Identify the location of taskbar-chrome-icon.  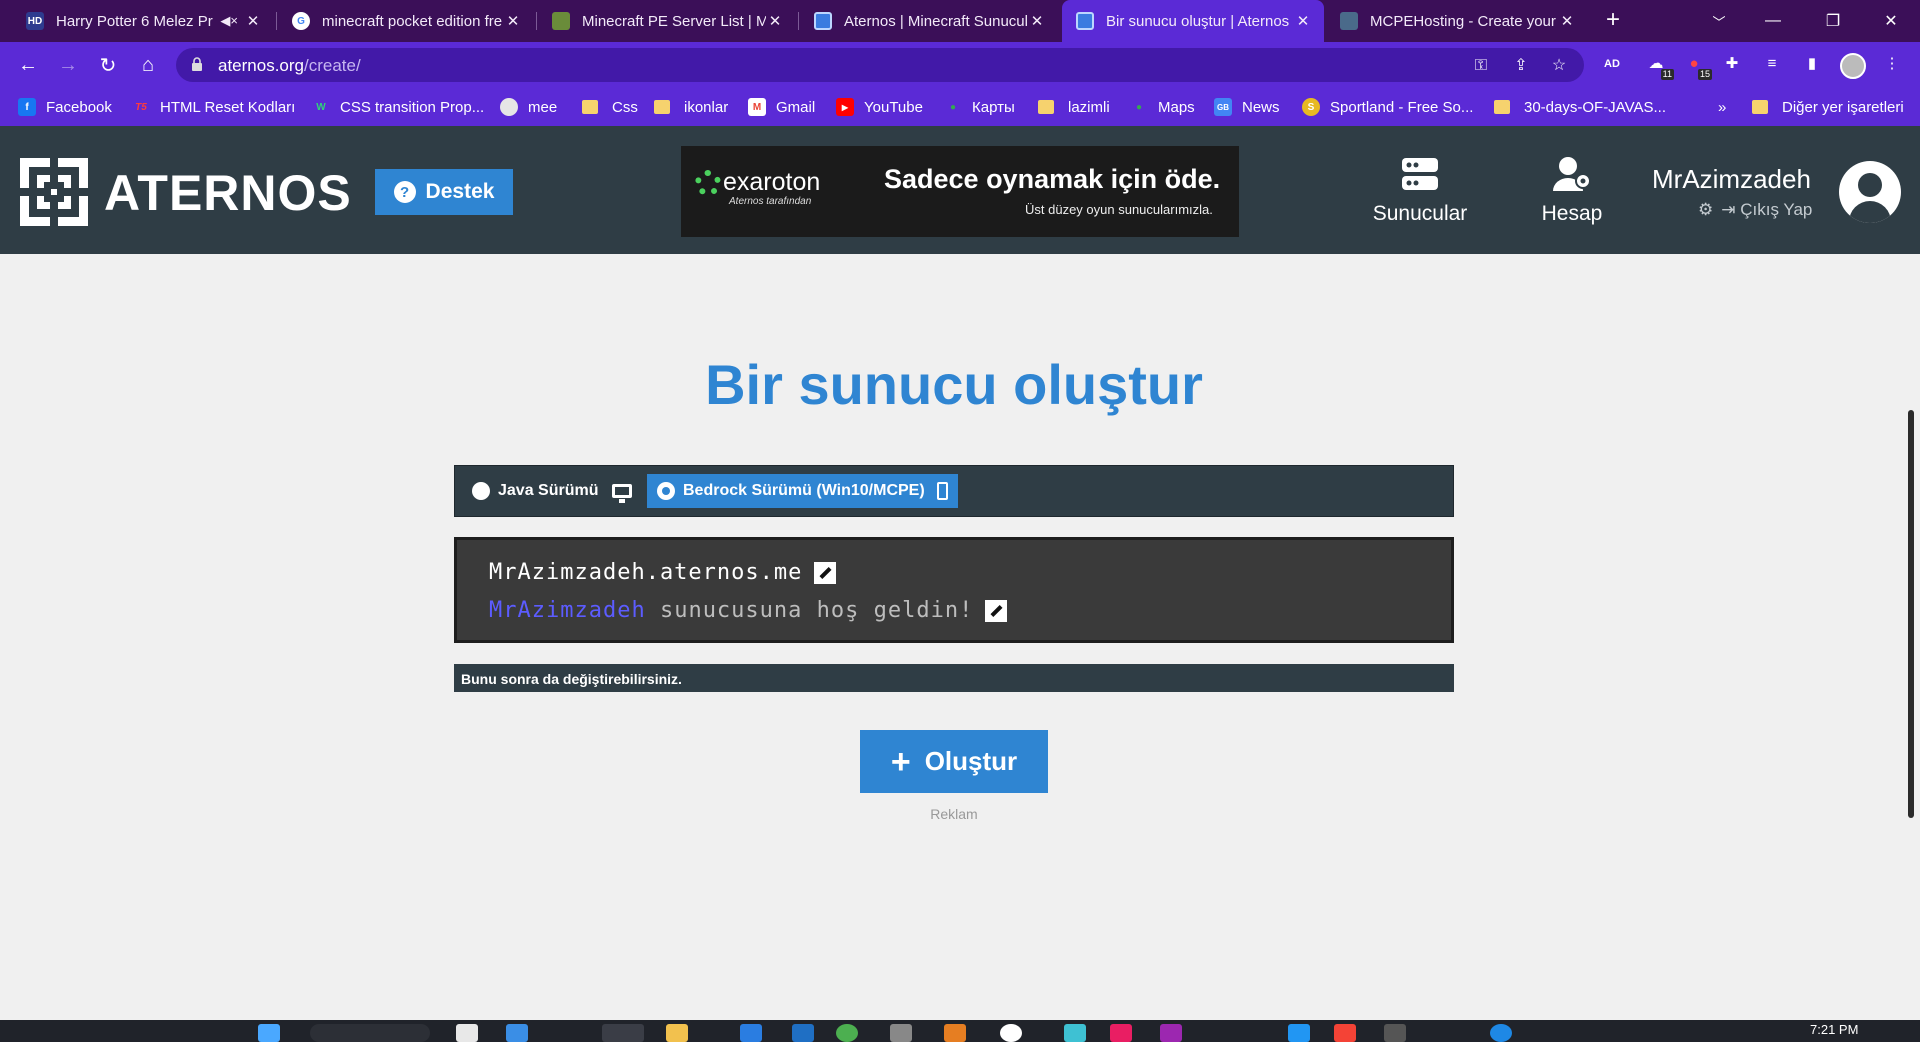
(623, 1033).